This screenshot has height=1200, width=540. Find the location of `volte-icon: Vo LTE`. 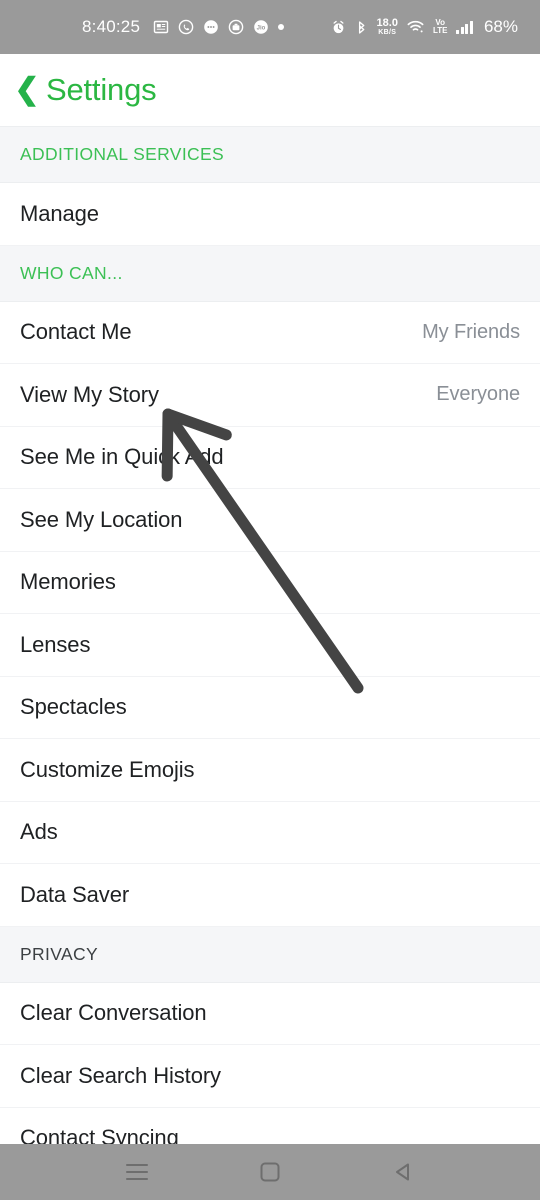

volte-icon: Vo LTE is located at coordinates (440, 27).